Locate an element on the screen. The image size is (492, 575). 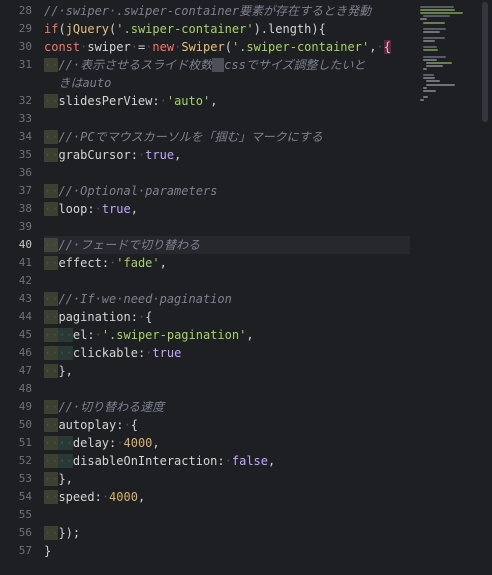
identifier: loop is located at coordinates (73, 209).